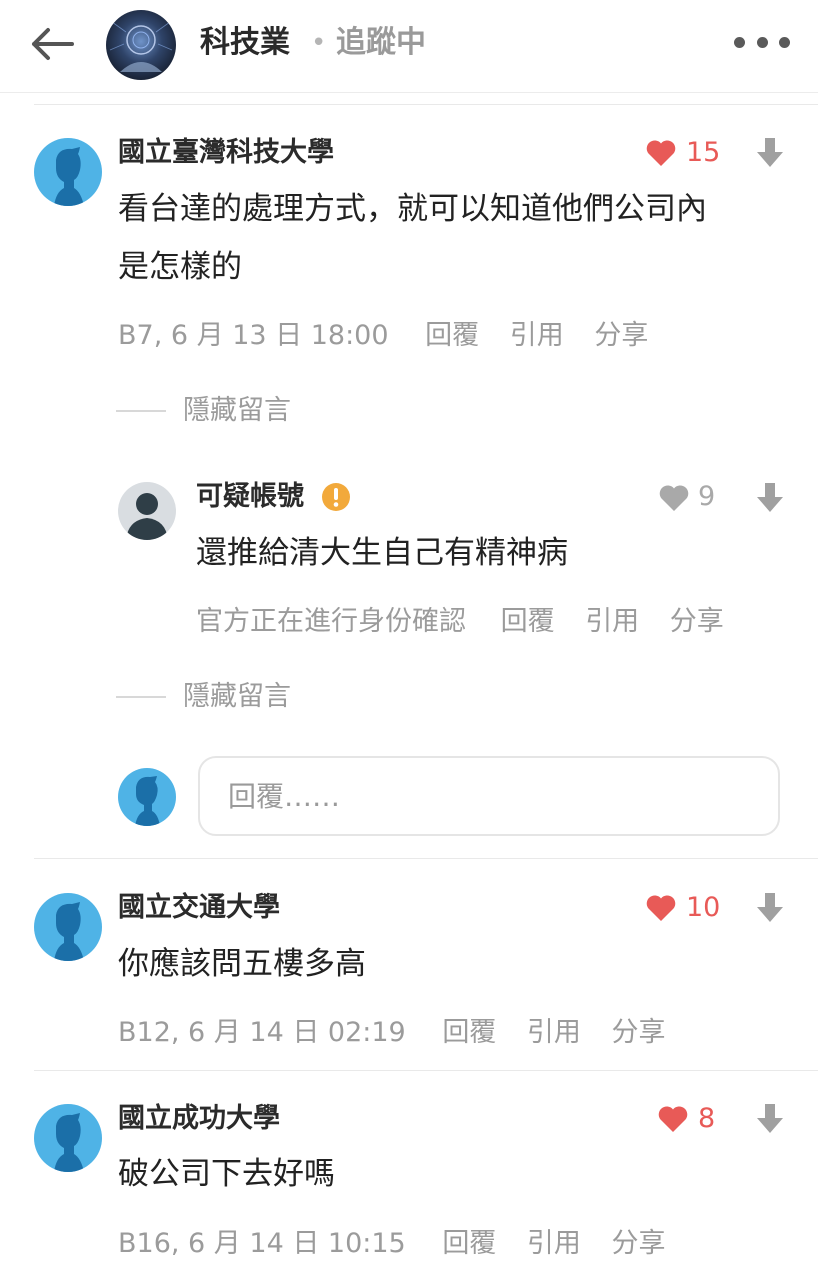 Image resolution: width=818 pixels, height=1280 pixels. What do you see at coordinates (245, 43) in the screenshot?
I see `board-title: 科技業` at bounding box center [245, 43].